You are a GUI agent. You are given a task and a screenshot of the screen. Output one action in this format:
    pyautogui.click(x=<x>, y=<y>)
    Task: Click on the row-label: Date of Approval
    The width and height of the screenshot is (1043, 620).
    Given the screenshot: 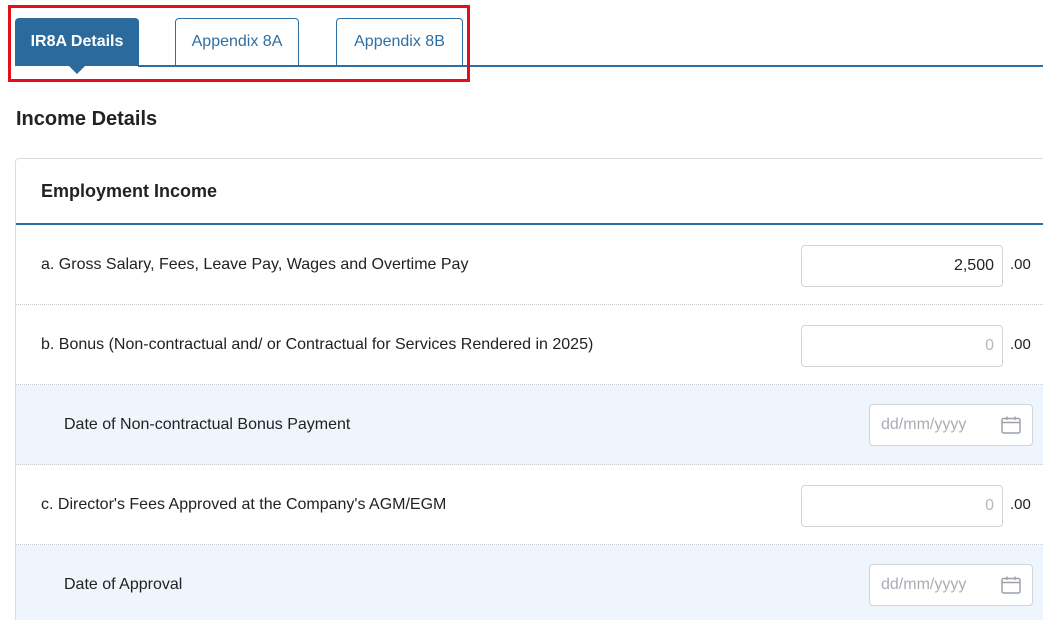 What is the action you would take?
    pyautogui.click(x=123, y=584)
    